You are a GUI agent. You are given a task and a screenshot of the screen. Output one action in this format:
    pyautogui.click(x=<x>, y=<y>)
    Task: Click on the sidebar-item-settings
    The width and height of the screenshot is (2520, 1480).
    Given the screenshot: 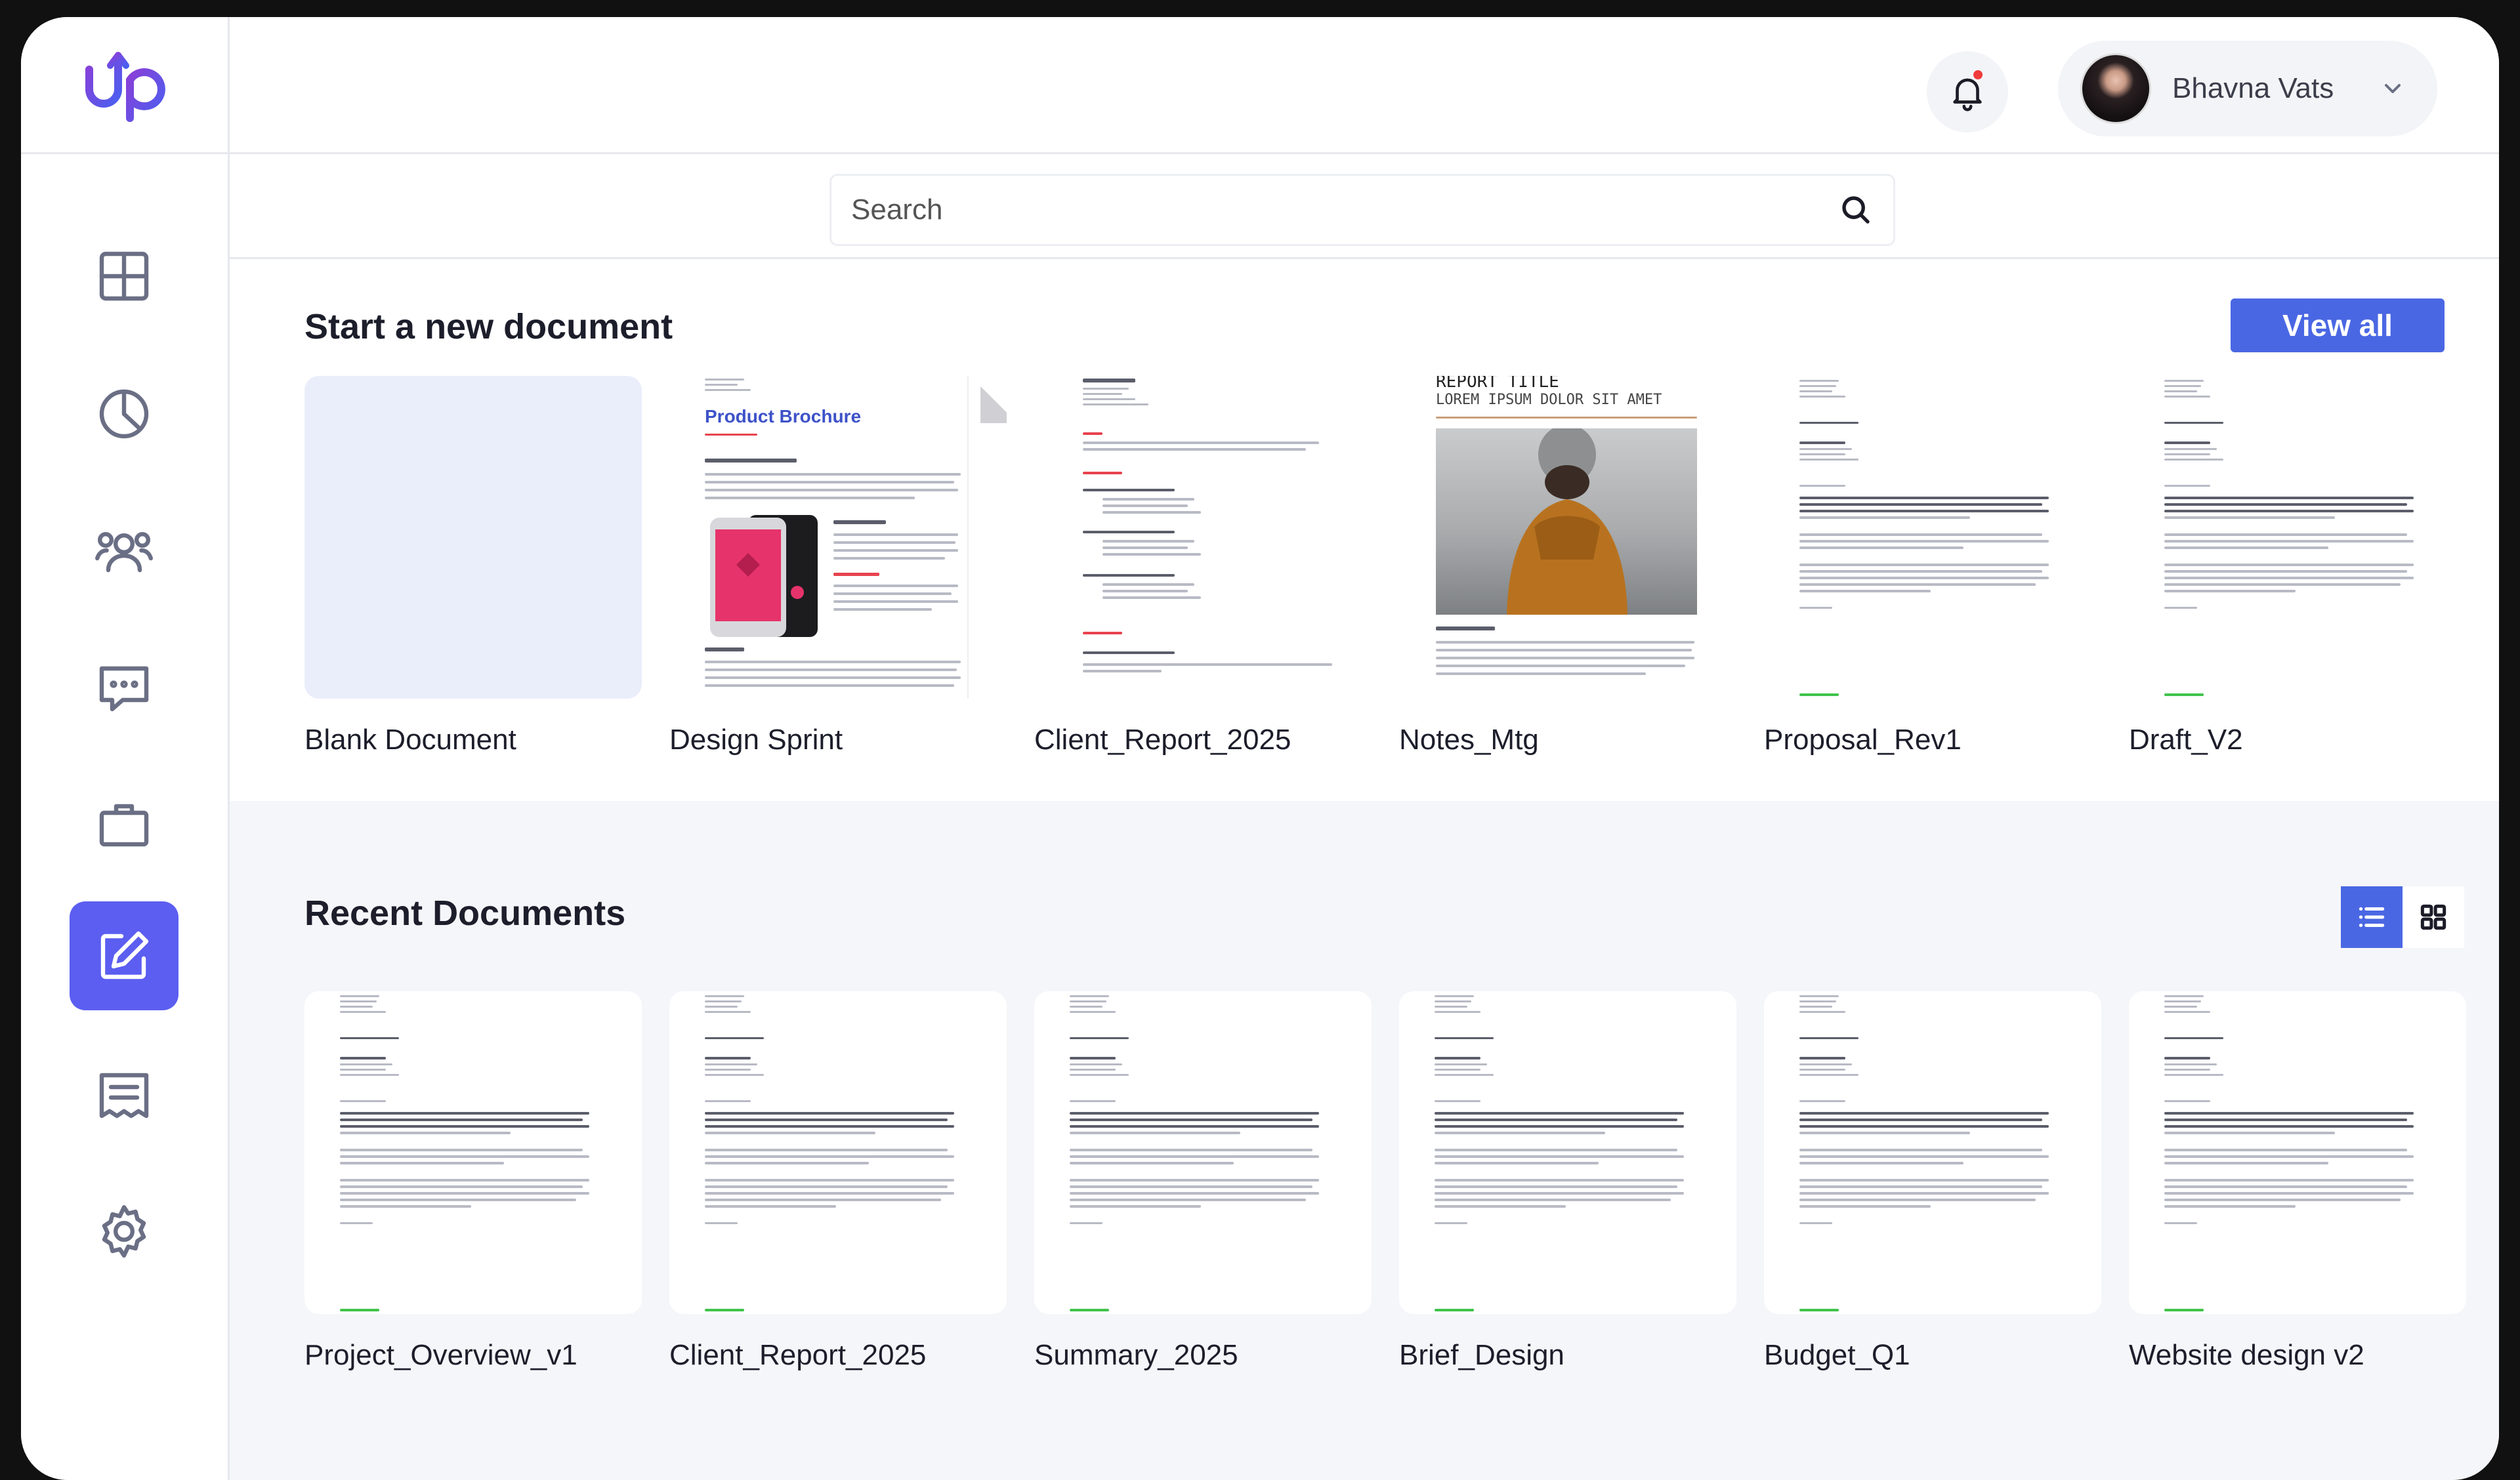 What is the action you would take?
    pyautogui.click(x=124, y=1231)
    